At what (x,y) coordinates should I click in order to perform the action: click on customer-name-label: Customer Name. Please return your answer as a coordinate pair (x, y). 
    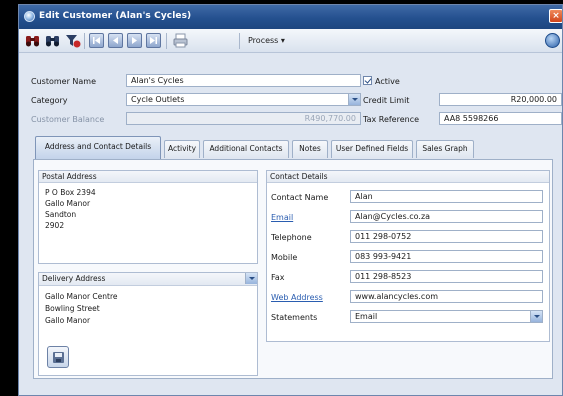
    Looking at the image, I should click on (64, 81).